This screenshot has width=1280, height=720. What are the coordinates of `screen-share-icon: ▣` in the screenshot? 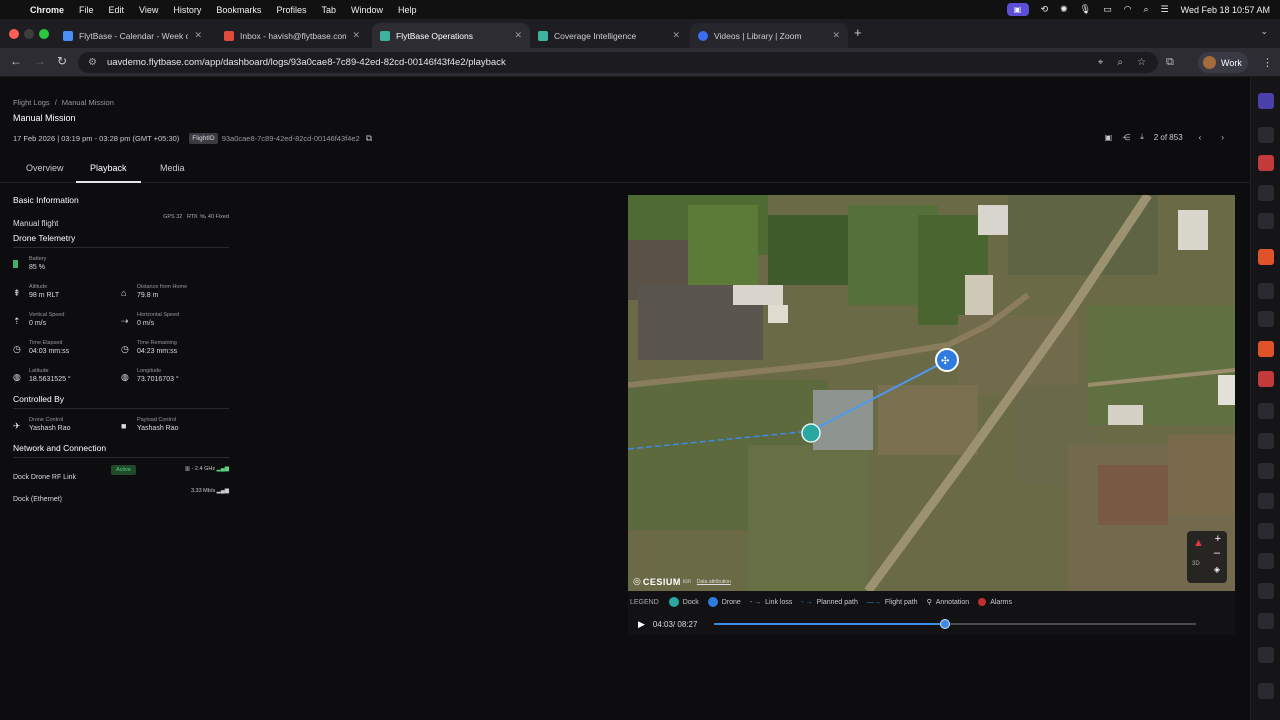 It's located at (1017, 9).